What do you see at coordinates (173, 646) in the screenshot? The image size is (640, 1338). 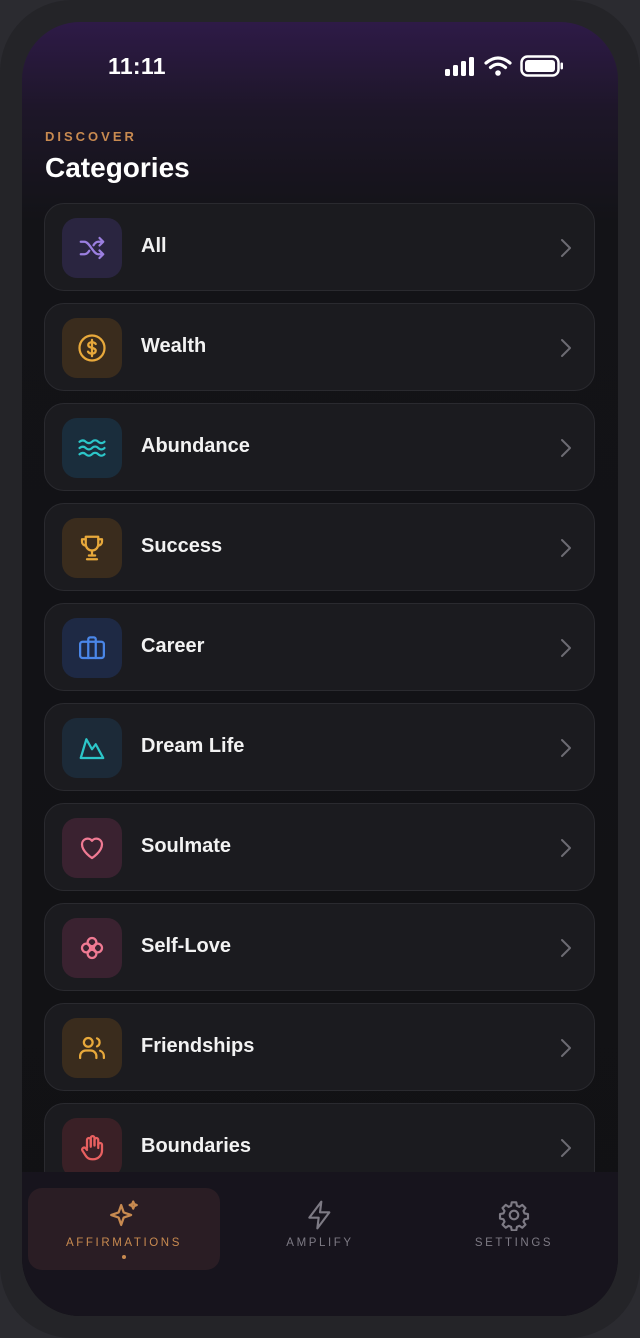 I see `category-label: Career` at bounding box center [173, 646].